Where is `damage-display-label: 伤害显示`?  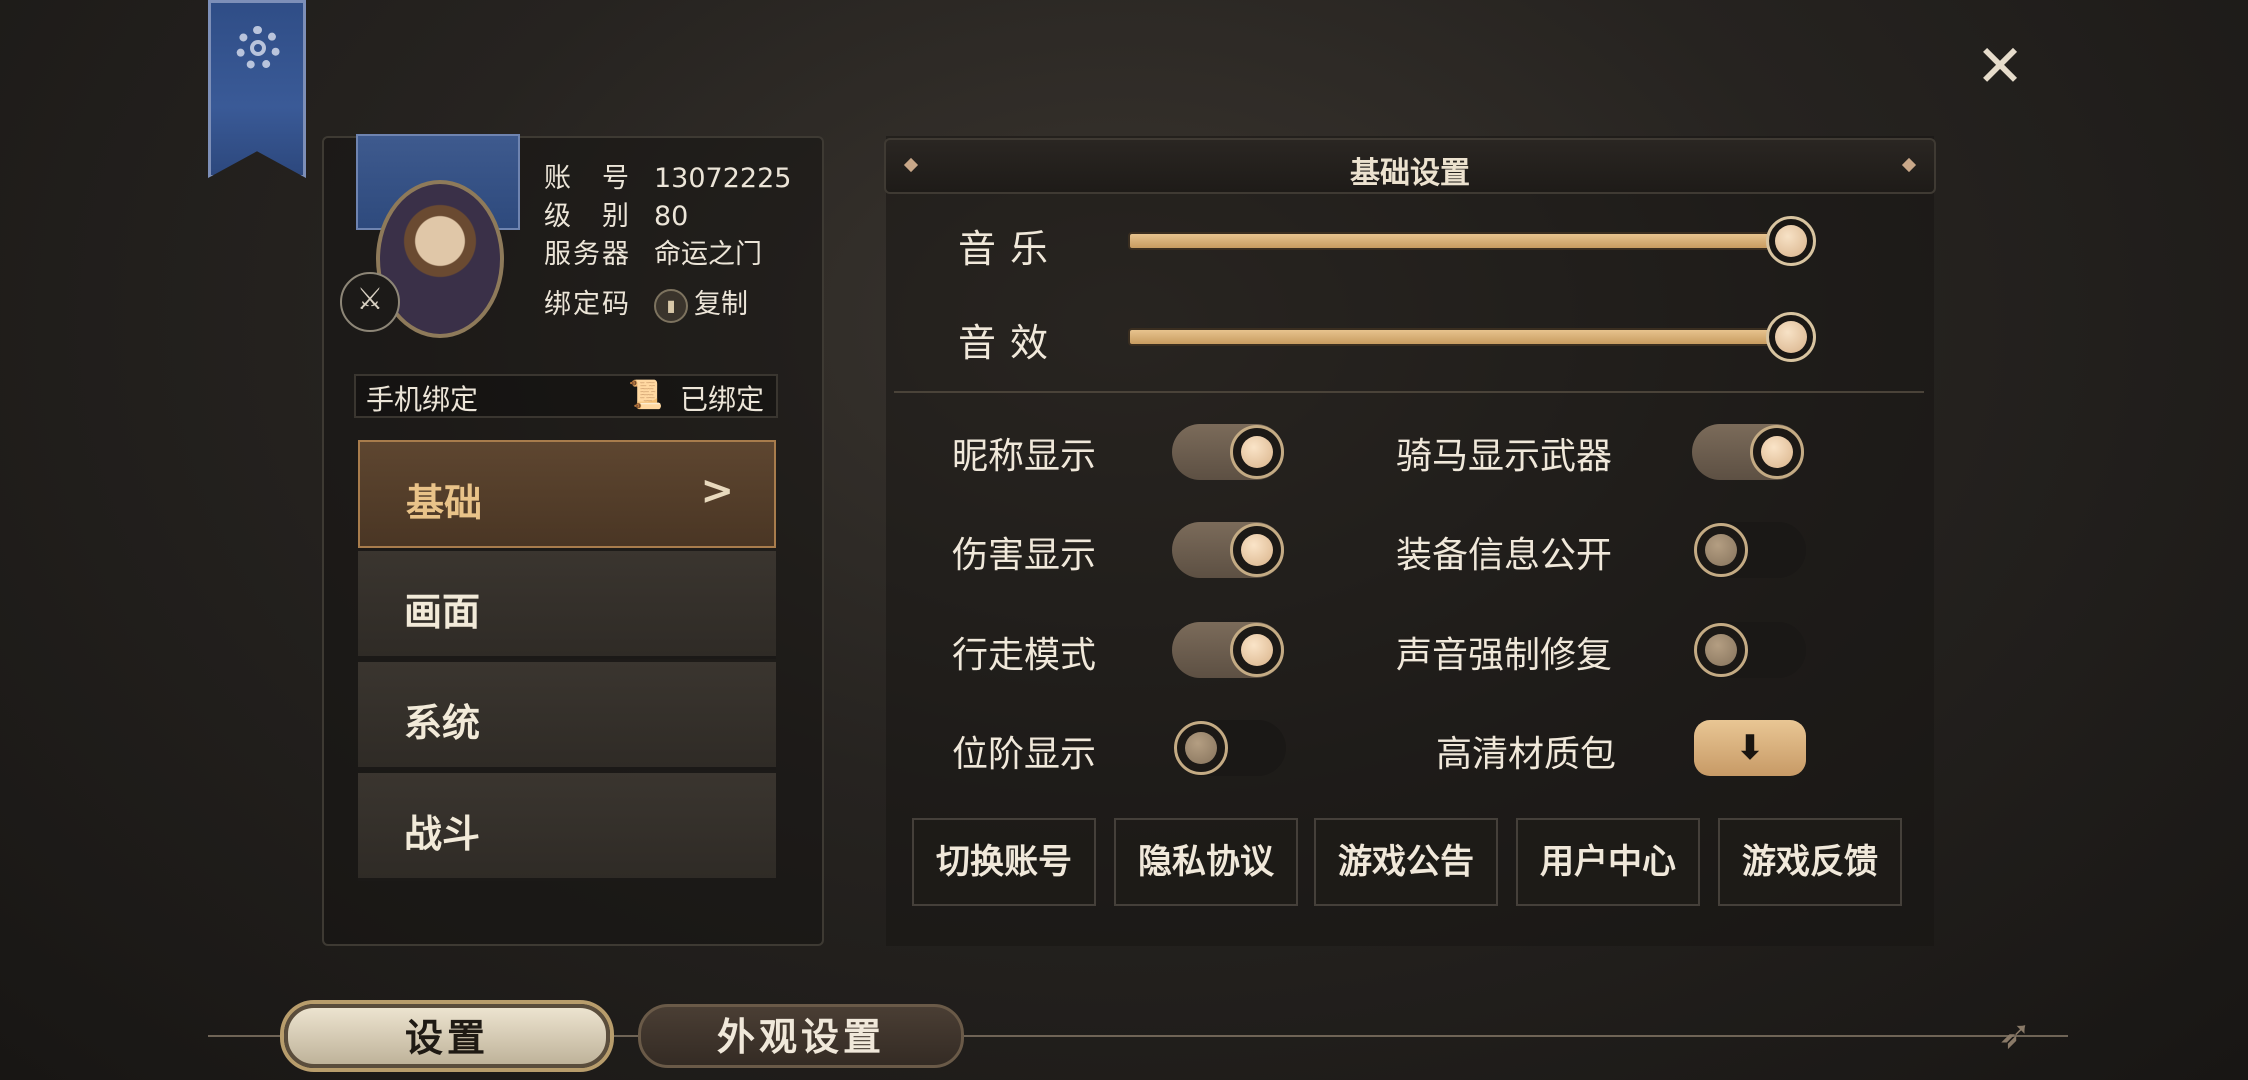 damage-display-label: 伤害显示 is located at coordinates (1024, 555).